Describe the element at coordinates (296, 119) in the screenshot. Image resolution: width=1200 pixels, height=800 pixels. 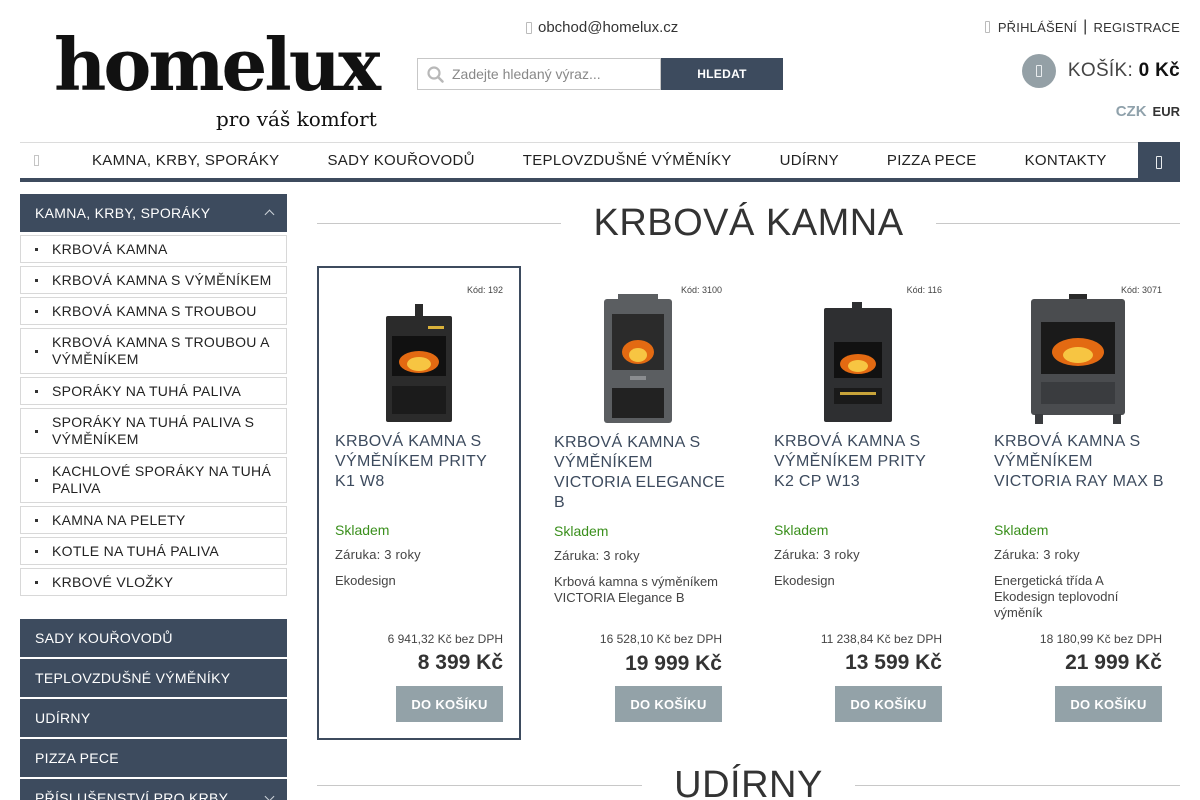
I see `logo-tagline: pro váš komfort` at that location.